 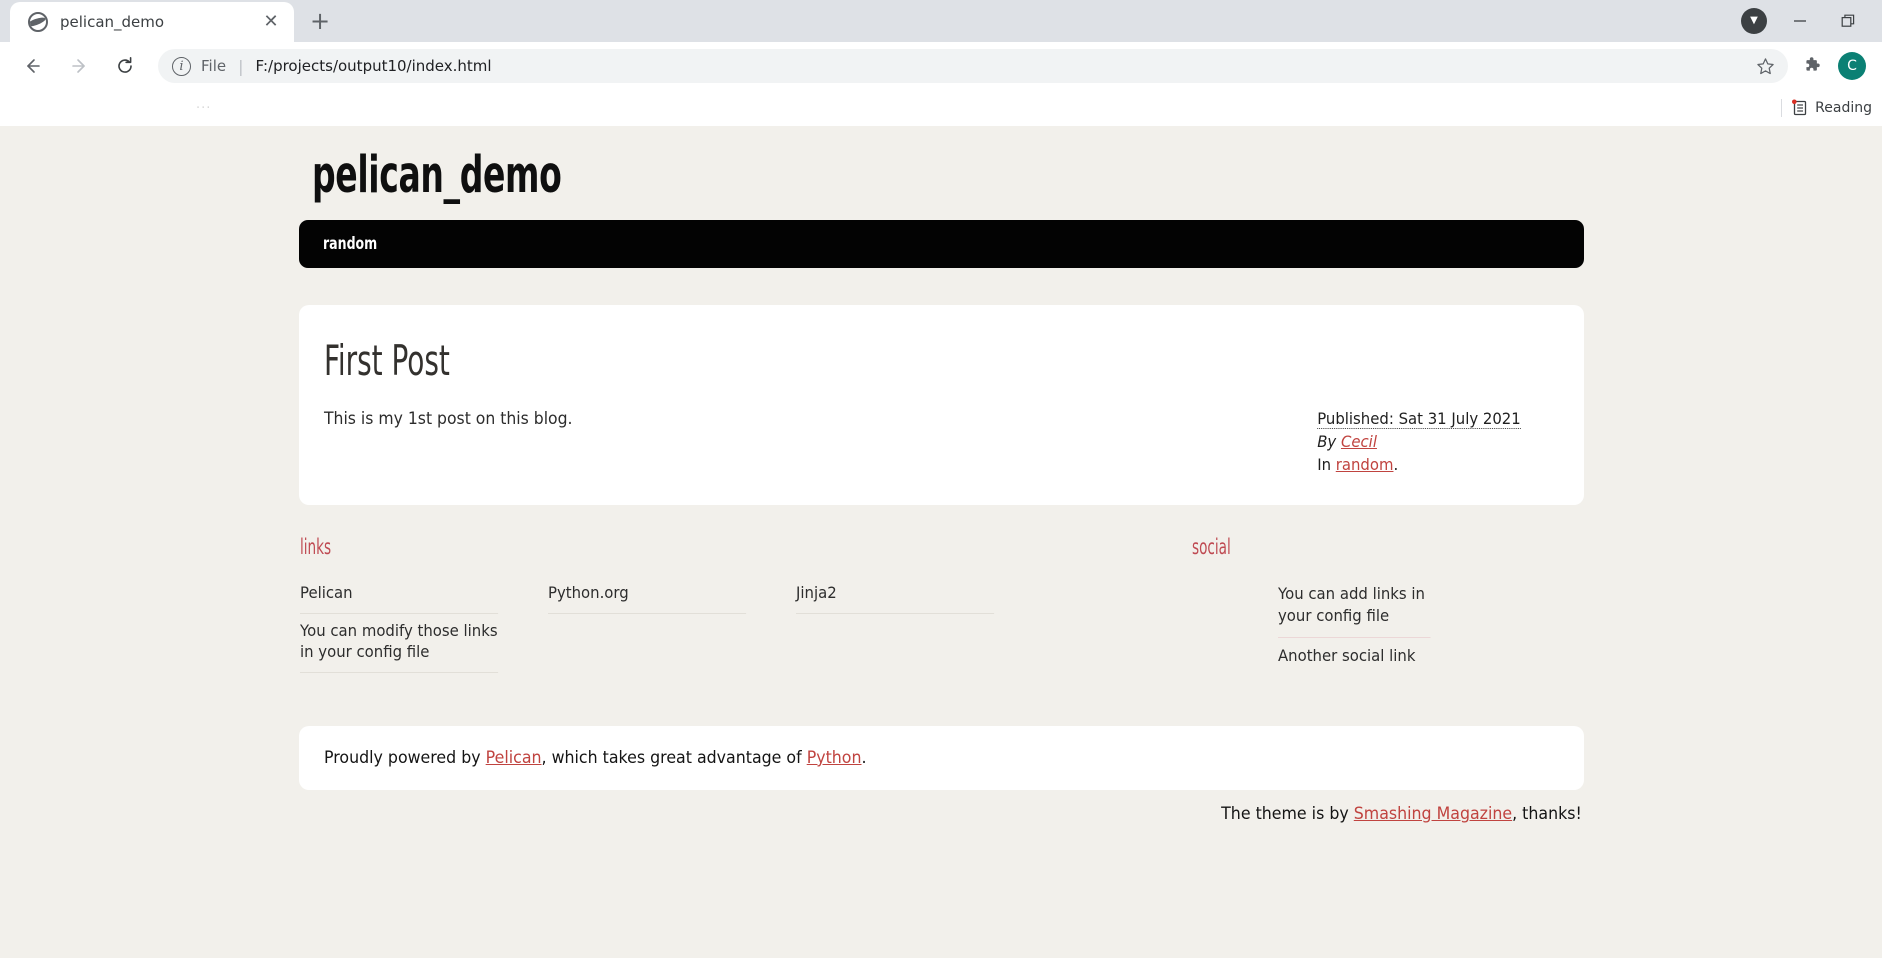 I want to click on browser-tab-pelican-demo: pelican_demo ✕, so click(x=152, y=22).